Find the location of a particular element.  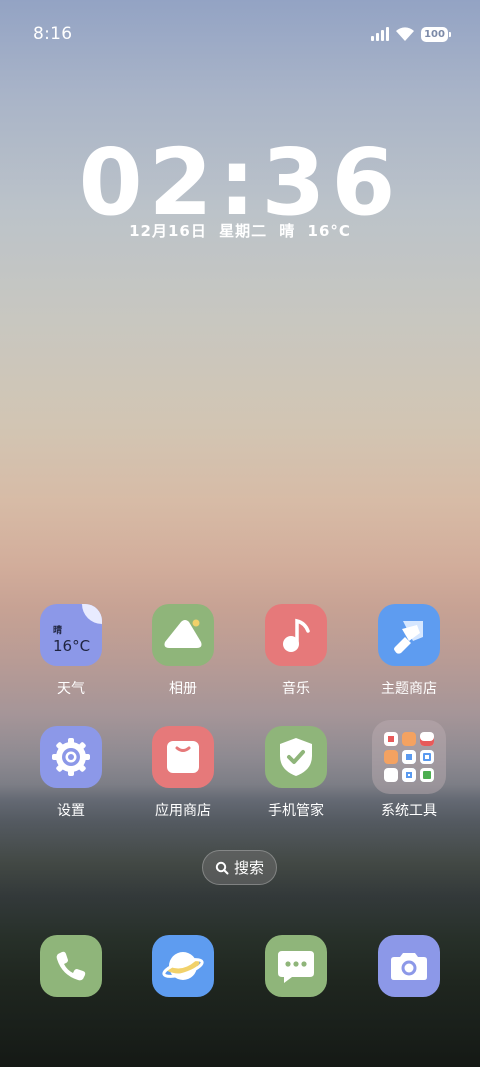

weather-temperature: 16°C is located at coordinates (72, 646).